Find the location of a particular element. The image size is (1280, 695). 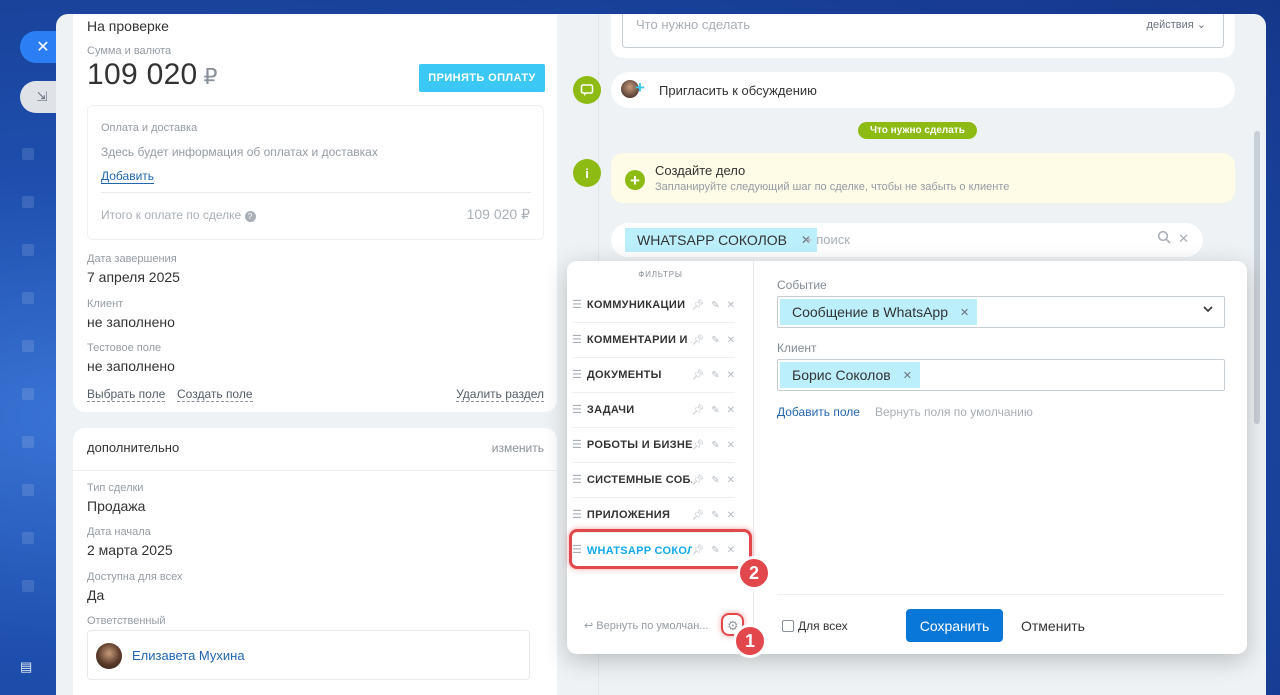

cancel-button: Отменить is located at coordinates (1053, 626).